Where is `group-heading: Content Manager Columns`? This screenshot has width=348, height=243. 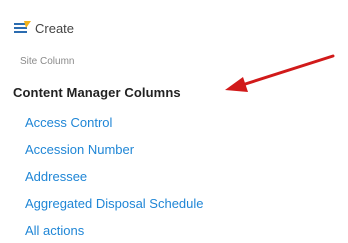 group-heading: Content Manager Columns is located at coordinates (97, 92).